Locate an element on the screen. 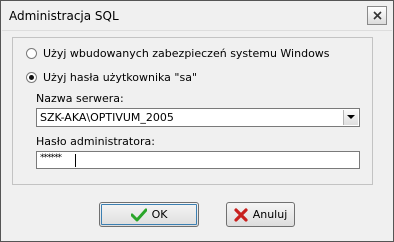 This screenshot has width=394, height=242. close-icon is located at coordinates (377, 15).